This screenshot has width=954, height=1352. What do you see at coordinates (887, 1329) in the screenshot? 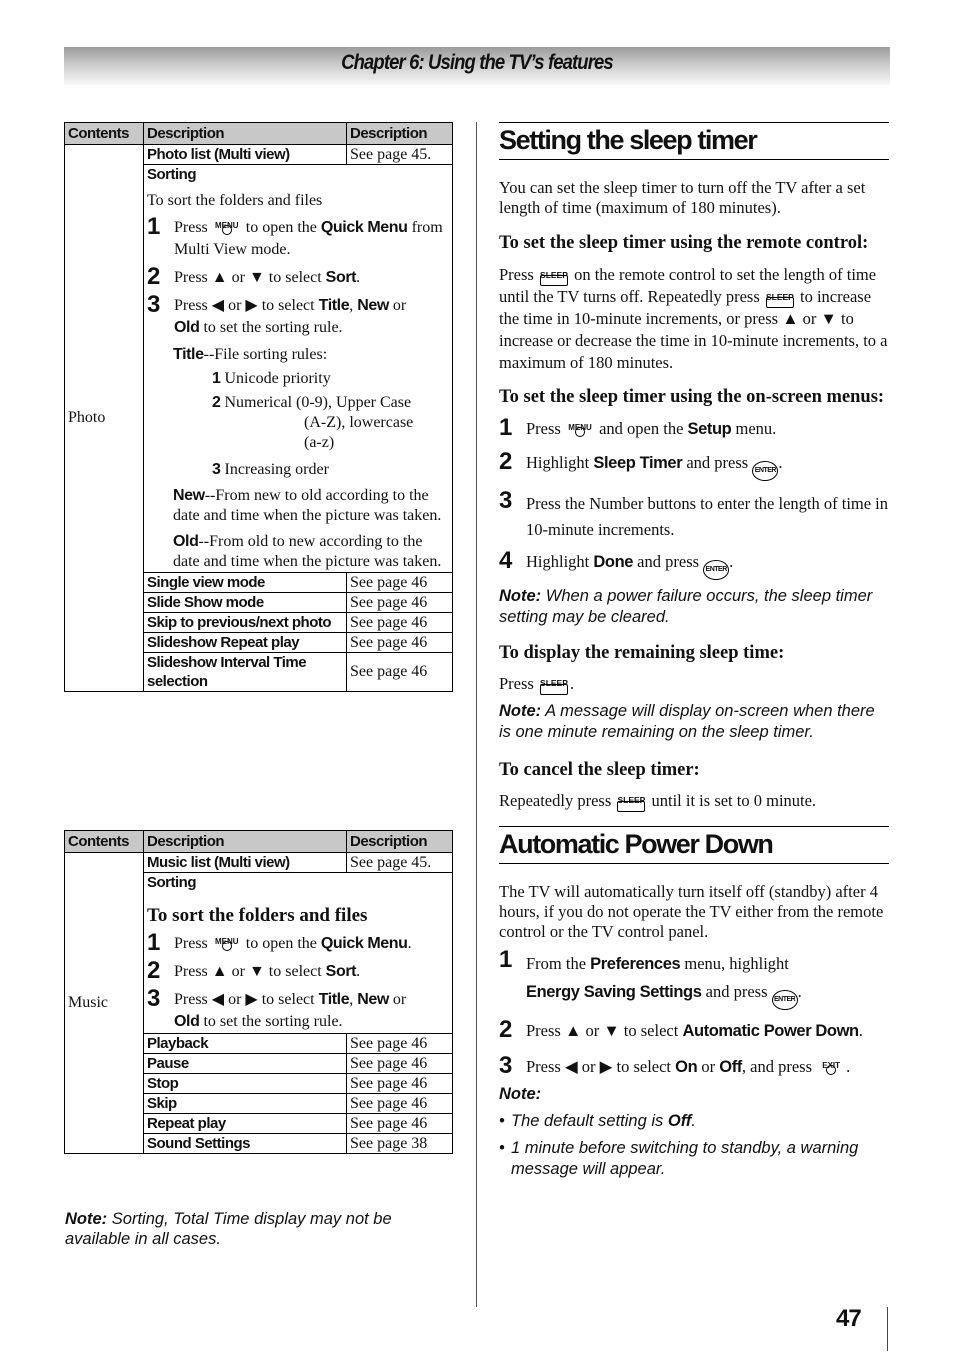
I see `page-number-rule` at bounding box center [887, 1329].